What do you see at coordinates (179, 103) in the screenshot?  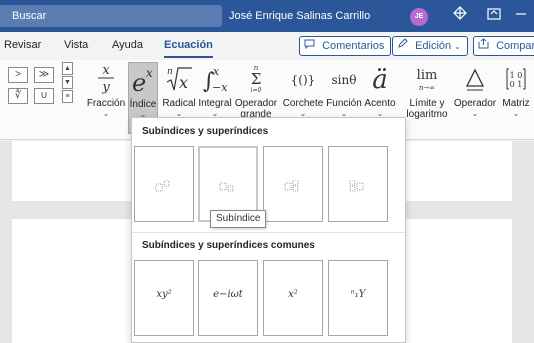 I see `radical-label: Radical` at bounding box center [179, 103].